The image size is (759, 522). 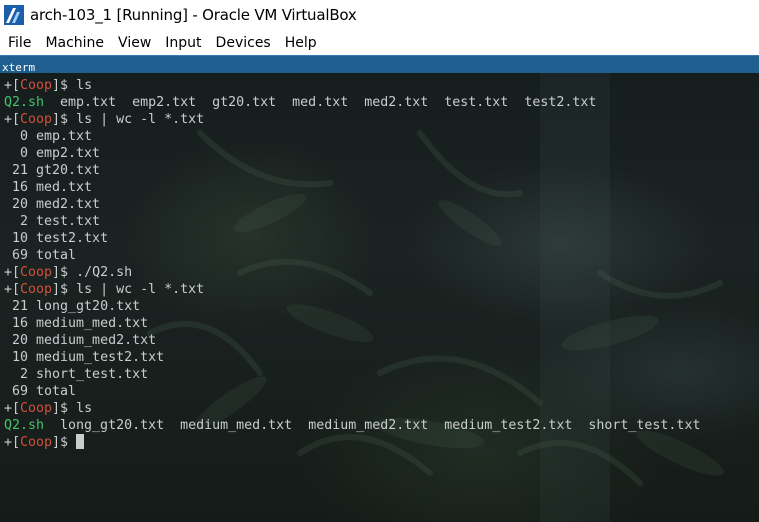 What do you see at coordinates (52, 153) in the screenshot?
I see `output-text: 0 emp2.txt` at bounding box center [52, 153].